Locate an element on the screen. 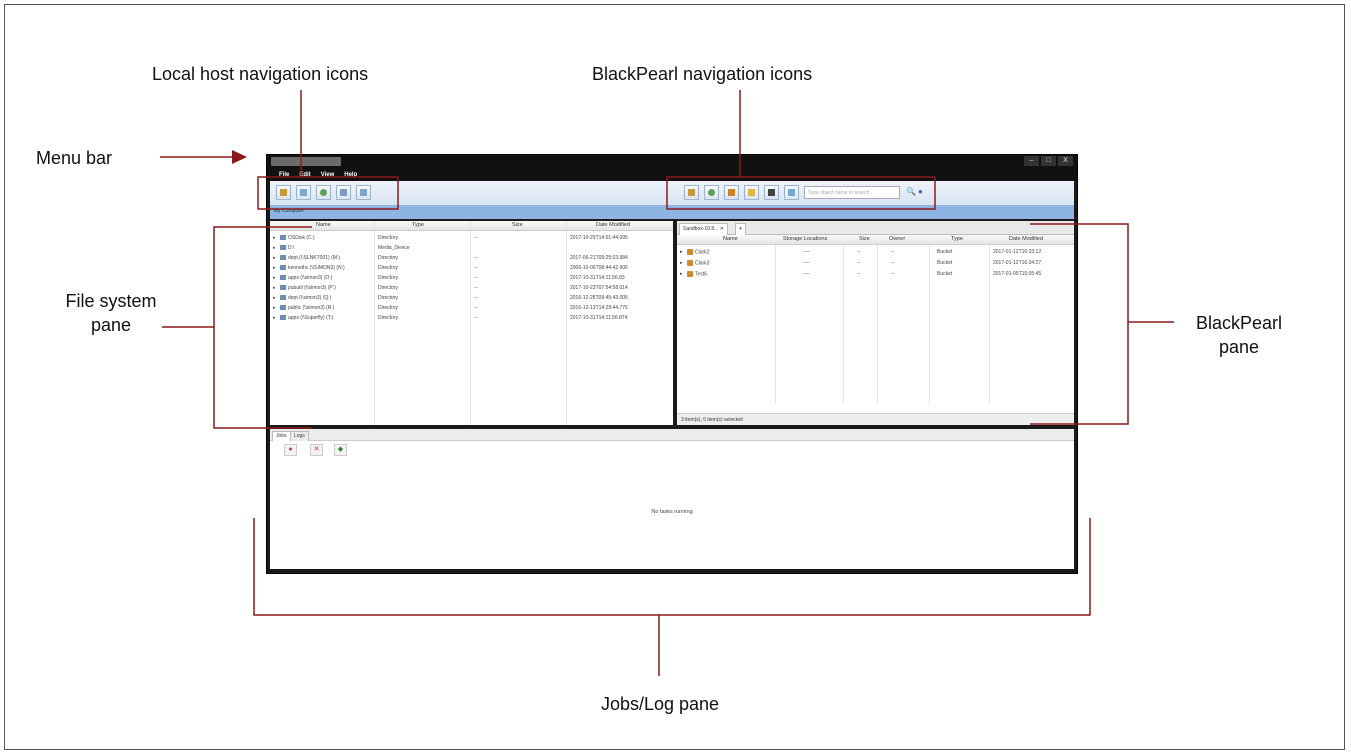 Image resolution: width=1351 pixels, height=756 pixels. bp-nav-box is located at coordinates (801, 193).